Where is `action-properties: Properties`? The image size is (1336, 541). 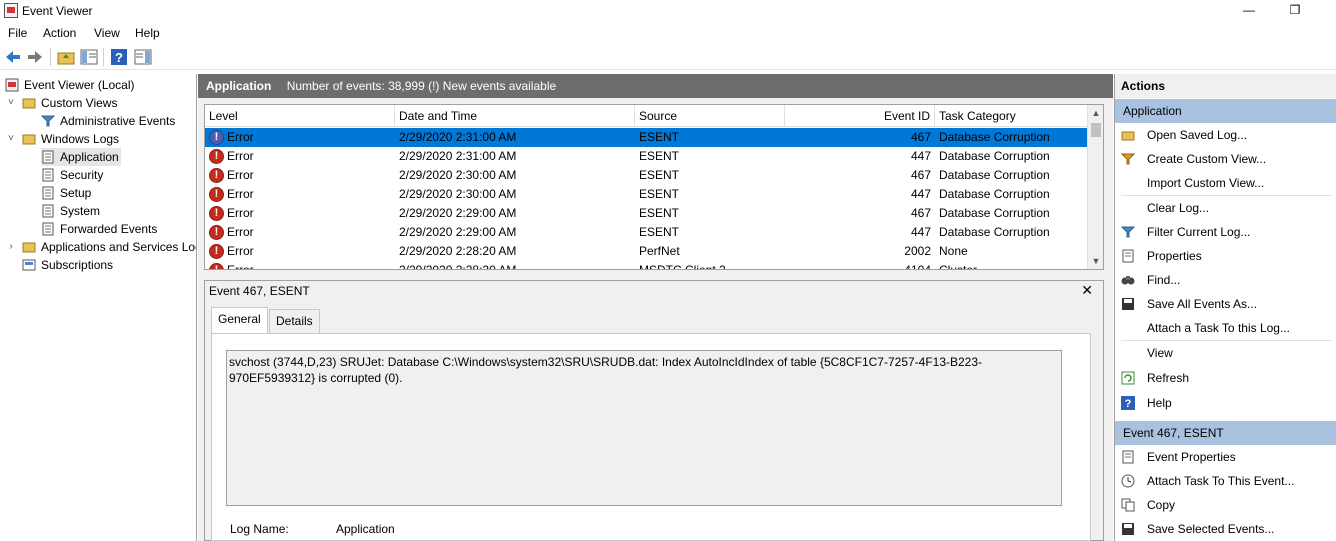 action-properties: Properties is located at coordinates (1225, 256).